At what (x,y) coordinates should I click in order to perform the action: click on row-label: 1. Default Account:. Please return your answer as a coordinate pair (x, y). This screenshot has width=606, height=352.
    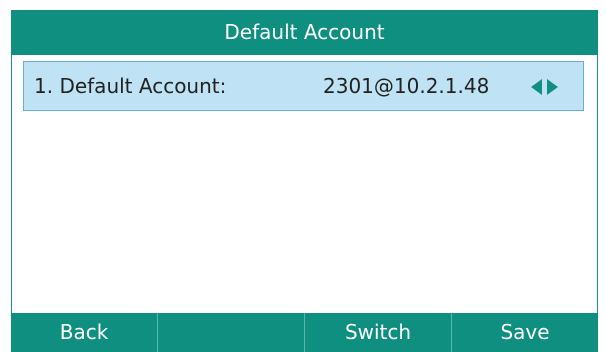
    Looking at the image, I should click on (130, 86).